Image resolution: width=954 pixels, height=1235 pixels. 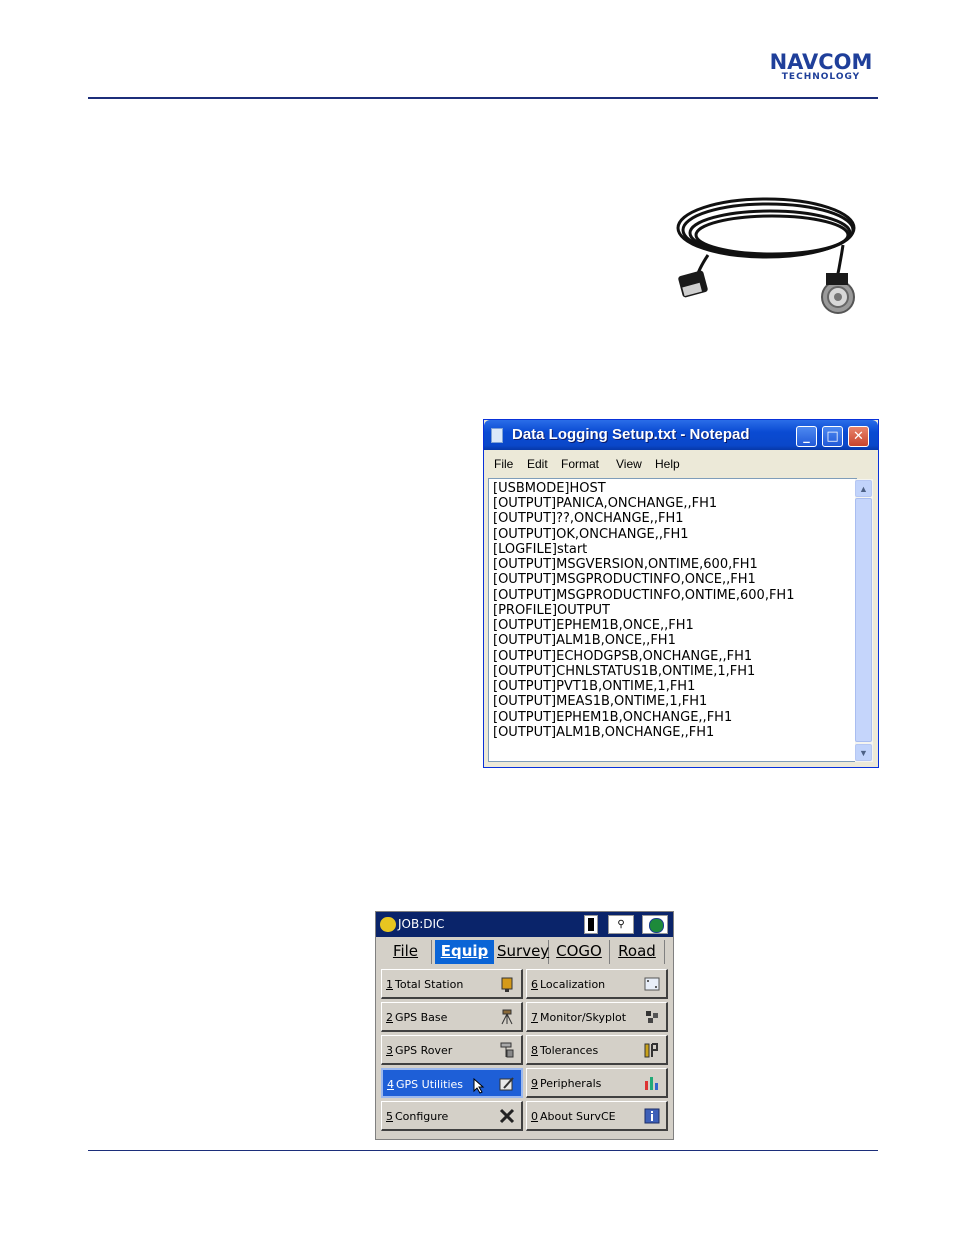 What do you see at coordinates (863, 488) in the screenshot?
I see `scroll-up-button: ▲` at bounding box center [863, 488].